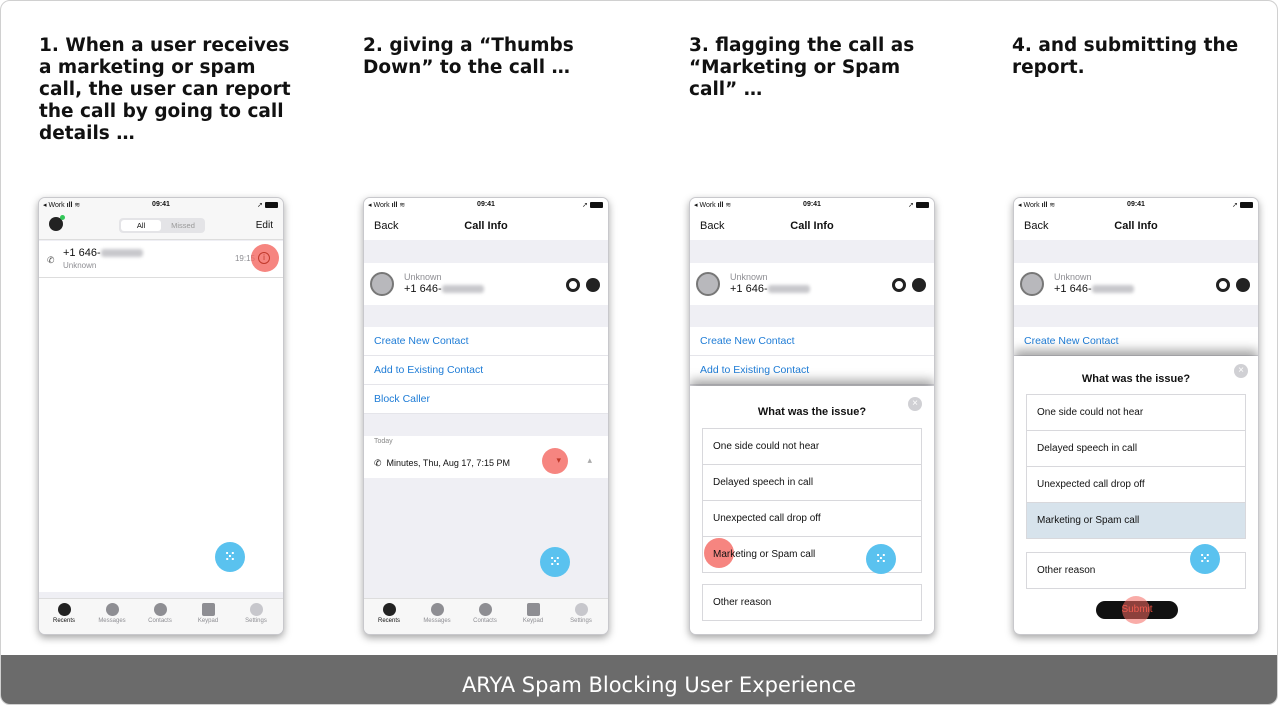 The height and width of the screenshot is (705, 1278). Describe the element at coordinates (141, 225) in the screenshot. I see `segment-all: All` at that location.